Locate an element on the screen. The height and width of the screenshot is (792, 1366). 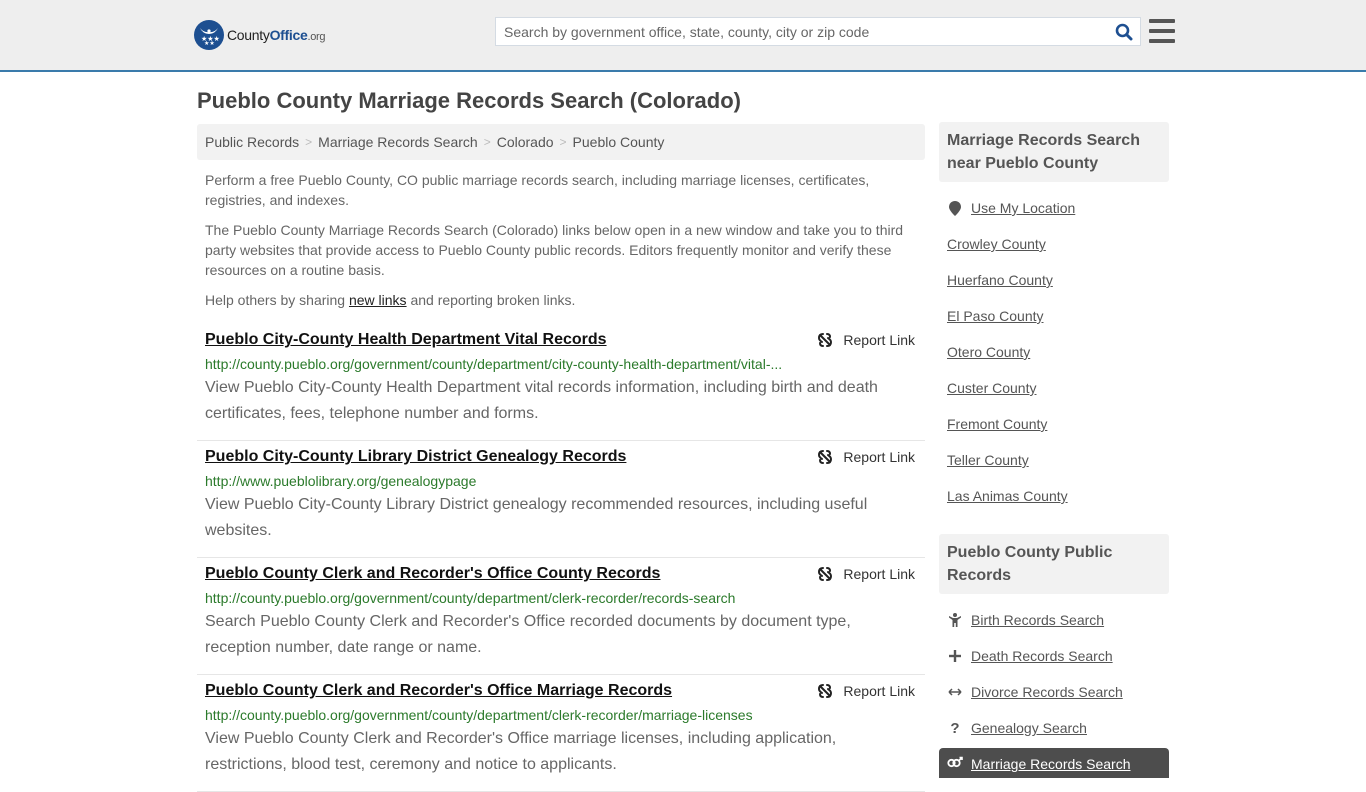
divorce-records-search-link: Divorce Records Search is located at coordinates (1047, 692).